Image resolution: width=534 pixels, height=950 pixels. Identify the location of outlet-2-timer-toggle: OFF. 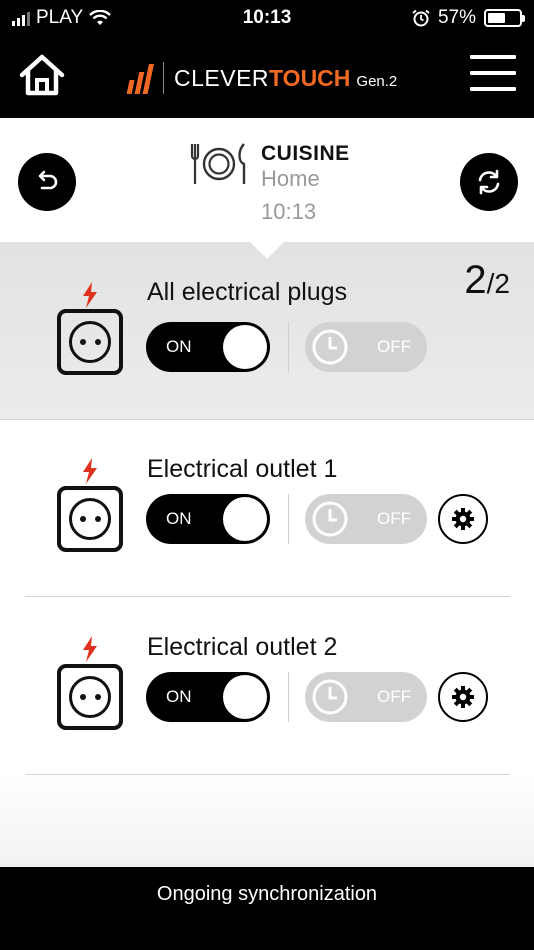
(366, 697).